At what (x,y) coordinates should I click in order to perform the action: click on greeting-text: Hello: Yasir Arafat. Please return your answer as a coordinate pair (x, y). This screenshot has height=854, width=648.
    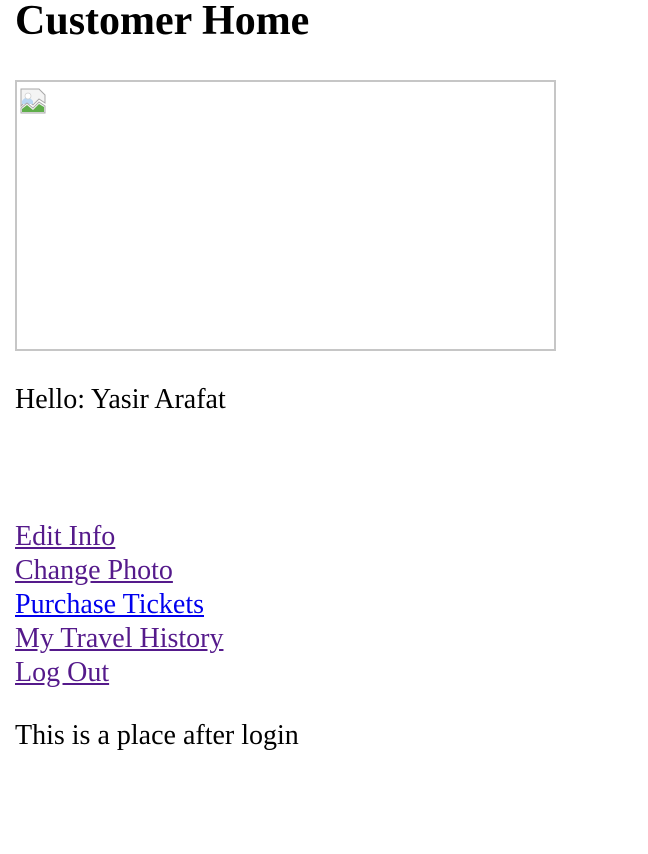
    Looking at the image, I should click on (120, 399).